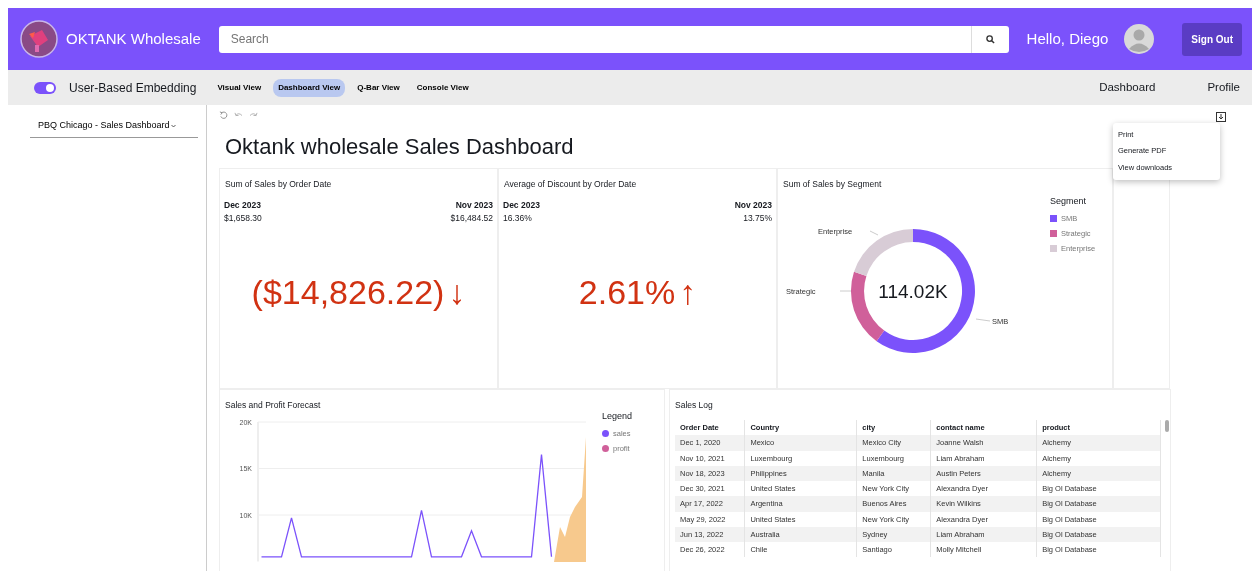 The height and width of the screenshot is (571, 1252). I want to click on tile-title: Sum of Sales by Order Date, so click(278, 185).